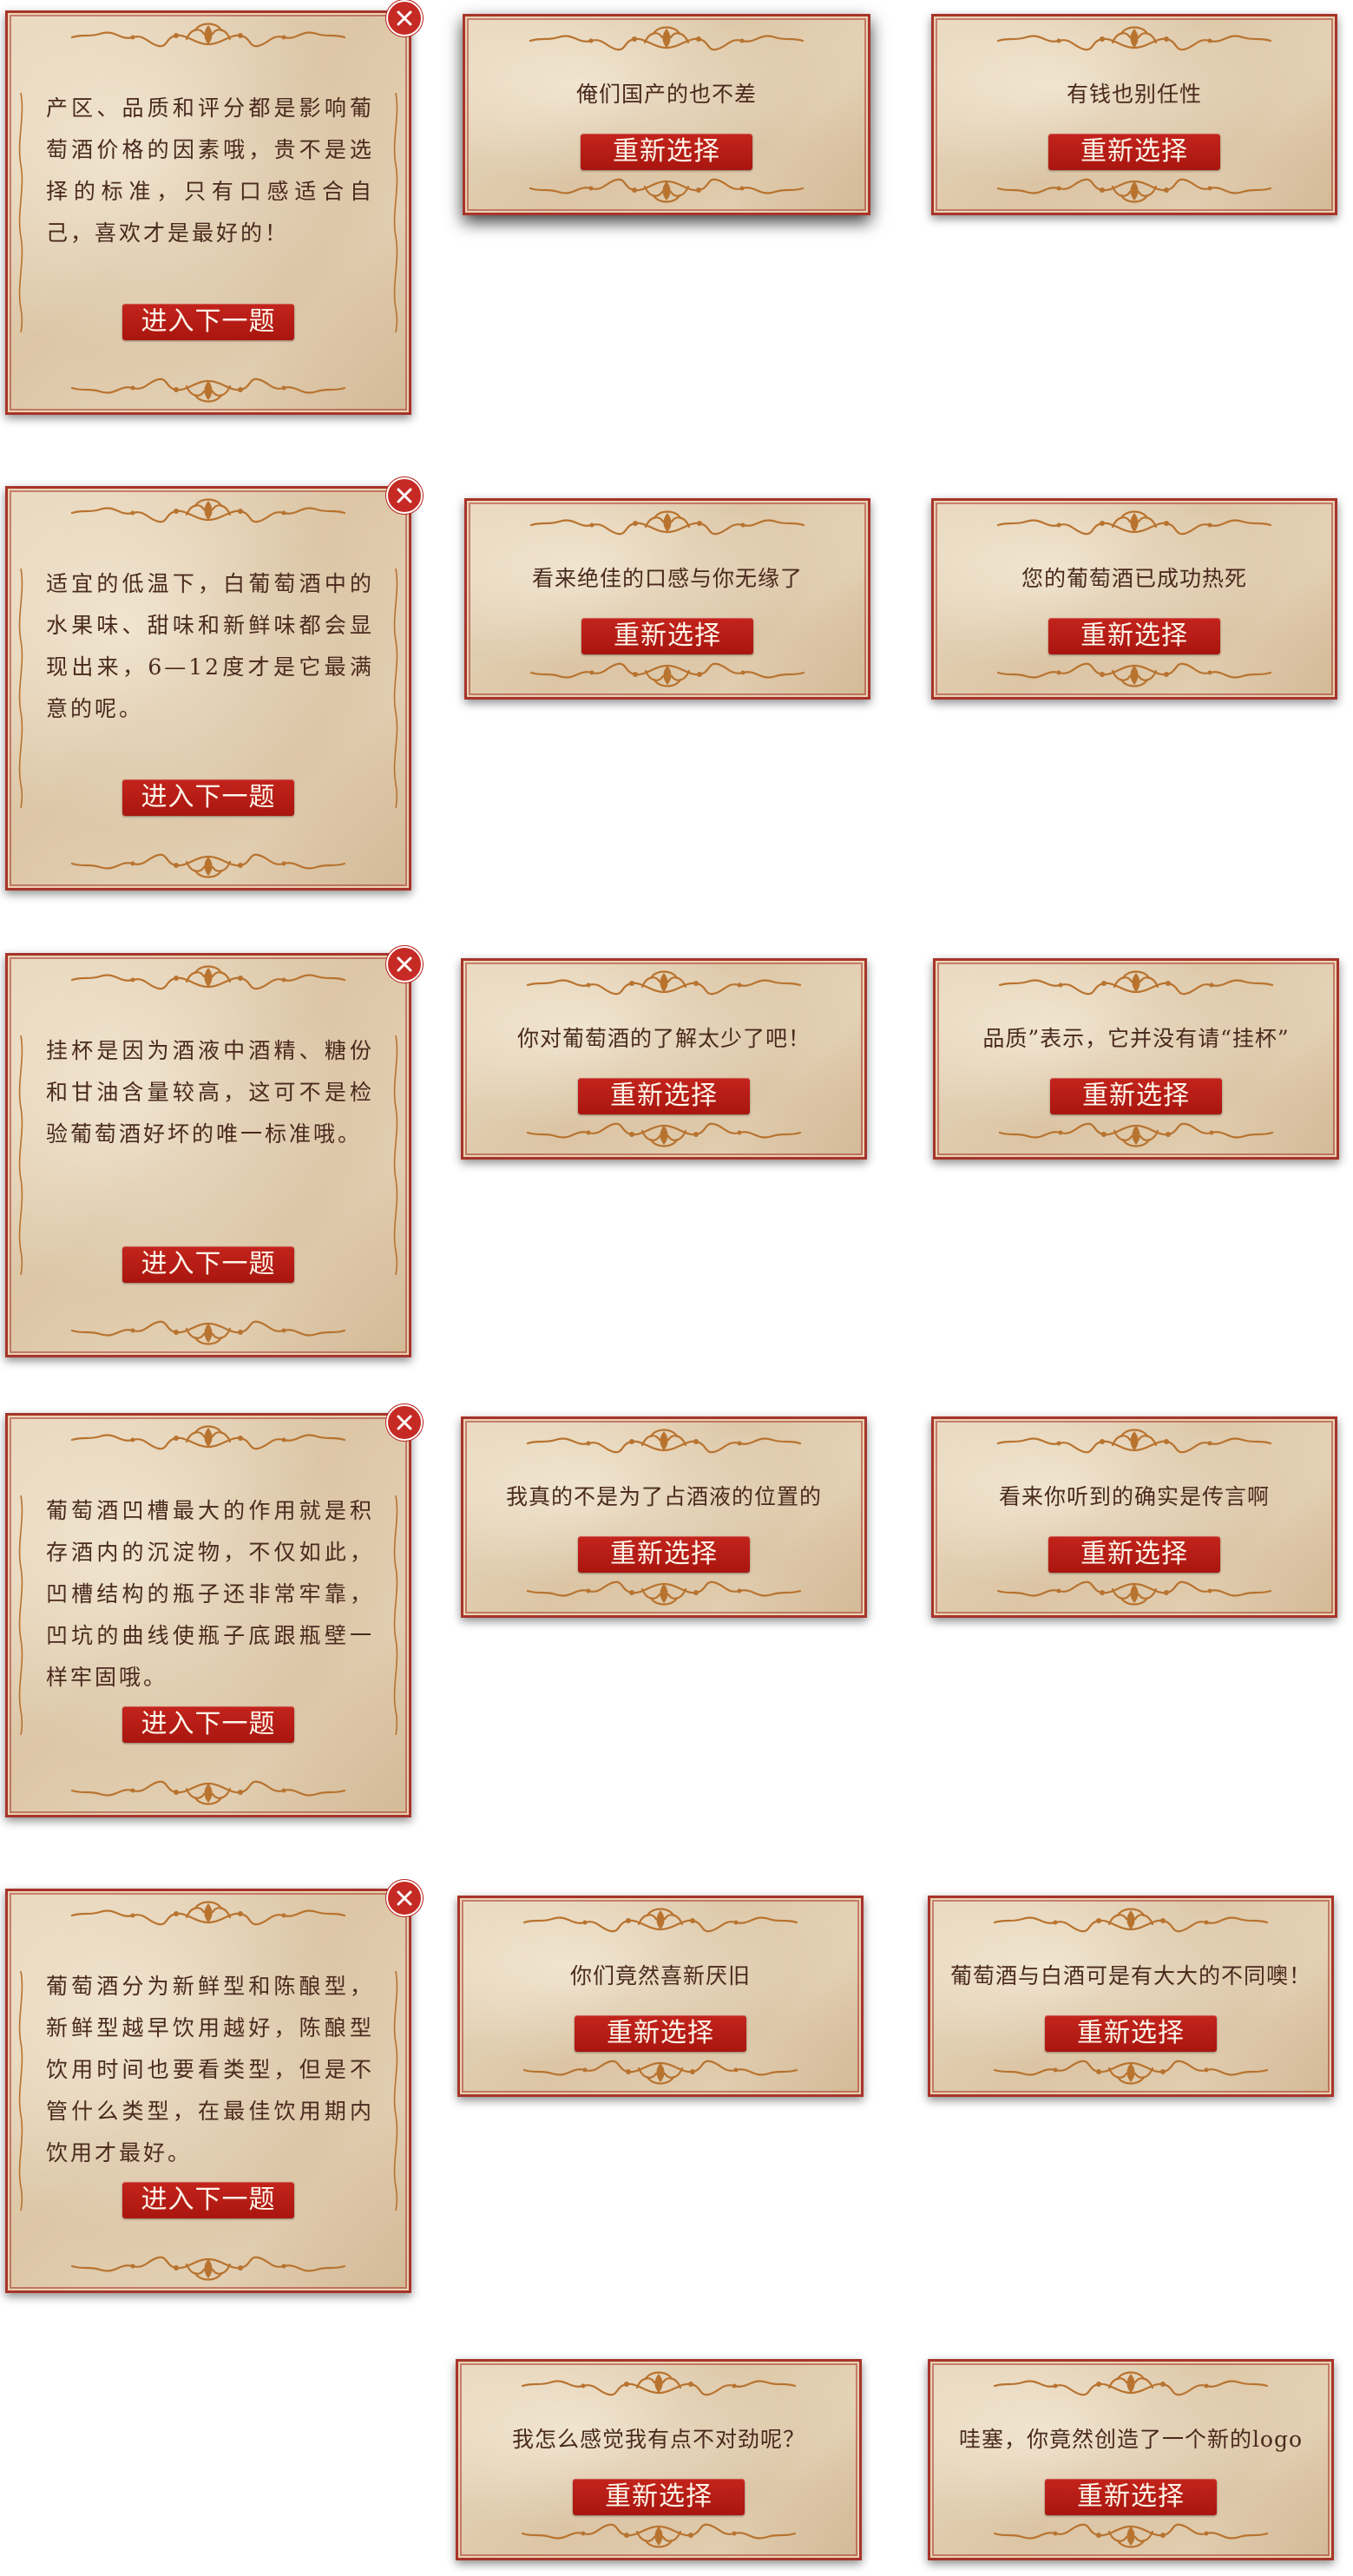 This screenshot has width=1353, height=2576. What do you see at coordinates (1134, 1496) in the screenshot?
I see `feedback-text: 看来你听到的确实是传言啊` at bounding box center [1134, 1496].